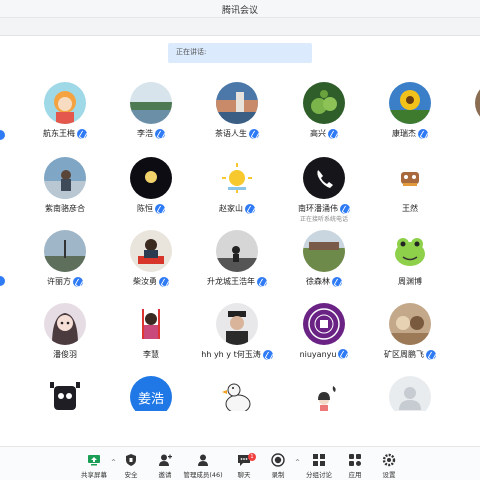 The width and height of the screenshot is (480, 480). I want to click on participant-name: 矿区周鹏飞, so click(404, 354).